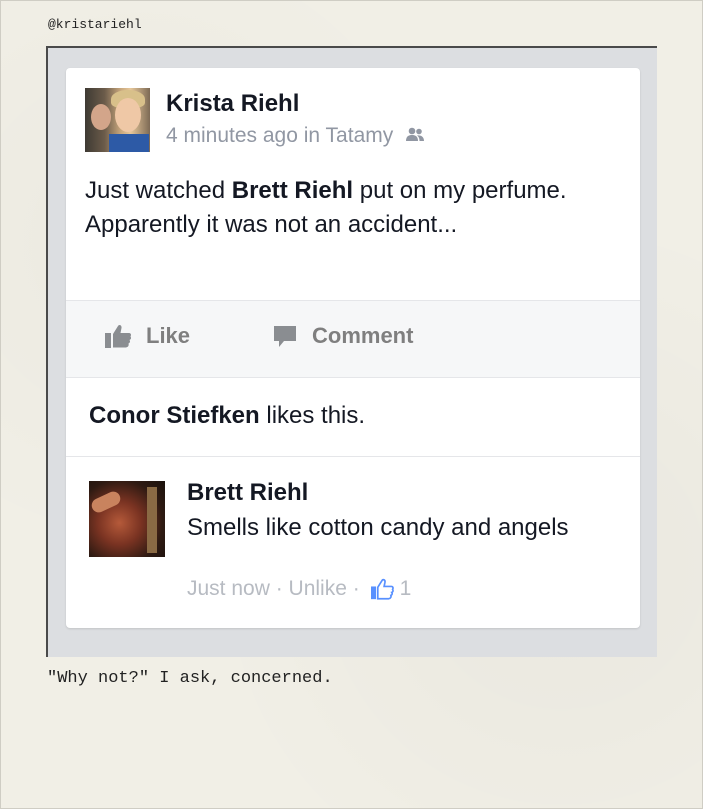  I want to click on like-button: Like, so click(147, 336).